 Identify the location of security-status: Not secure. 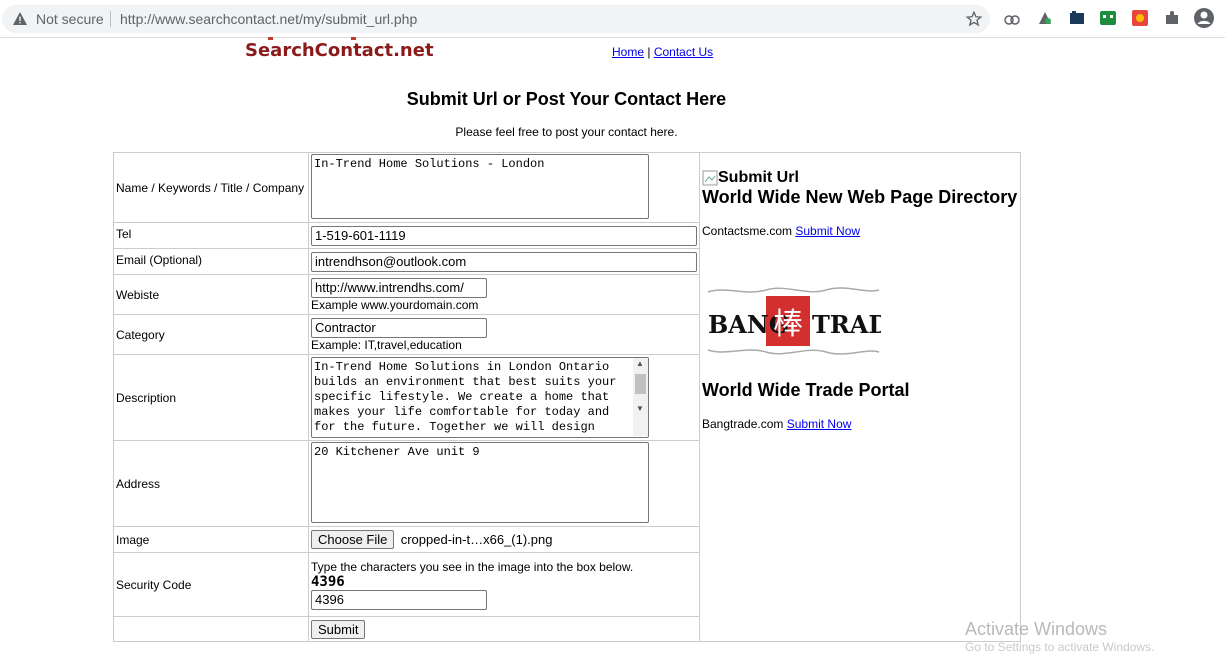
(70, 19).